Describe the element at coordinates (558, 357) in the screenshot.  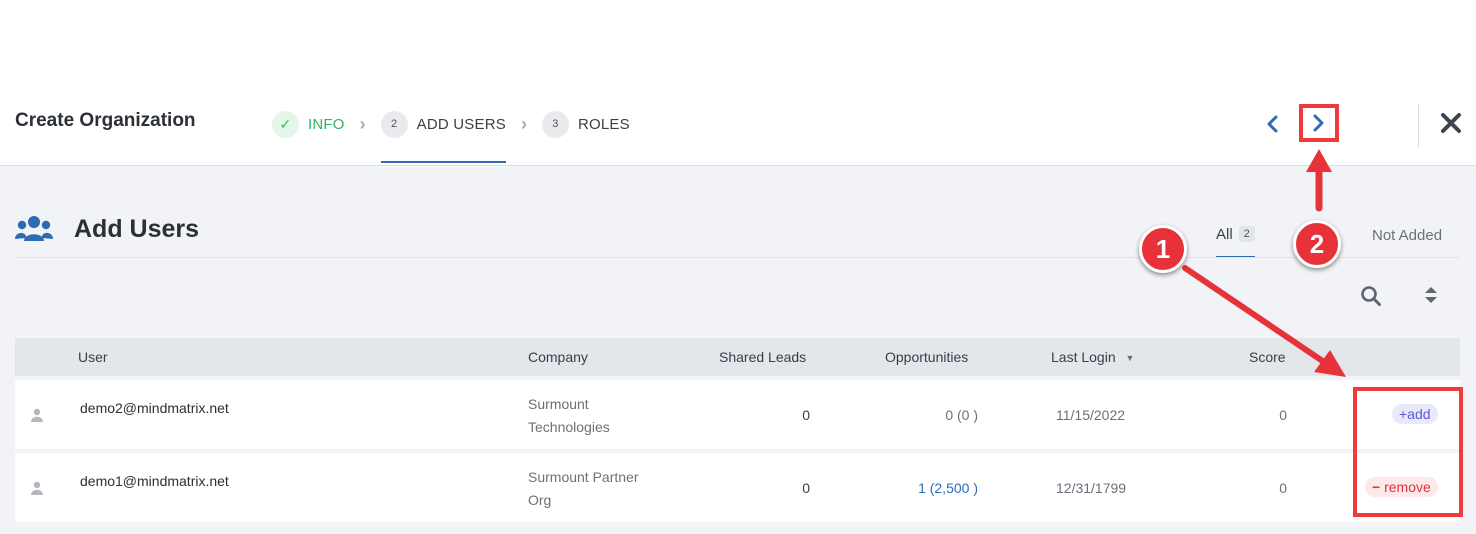
I see `column-company: Company` at that location.